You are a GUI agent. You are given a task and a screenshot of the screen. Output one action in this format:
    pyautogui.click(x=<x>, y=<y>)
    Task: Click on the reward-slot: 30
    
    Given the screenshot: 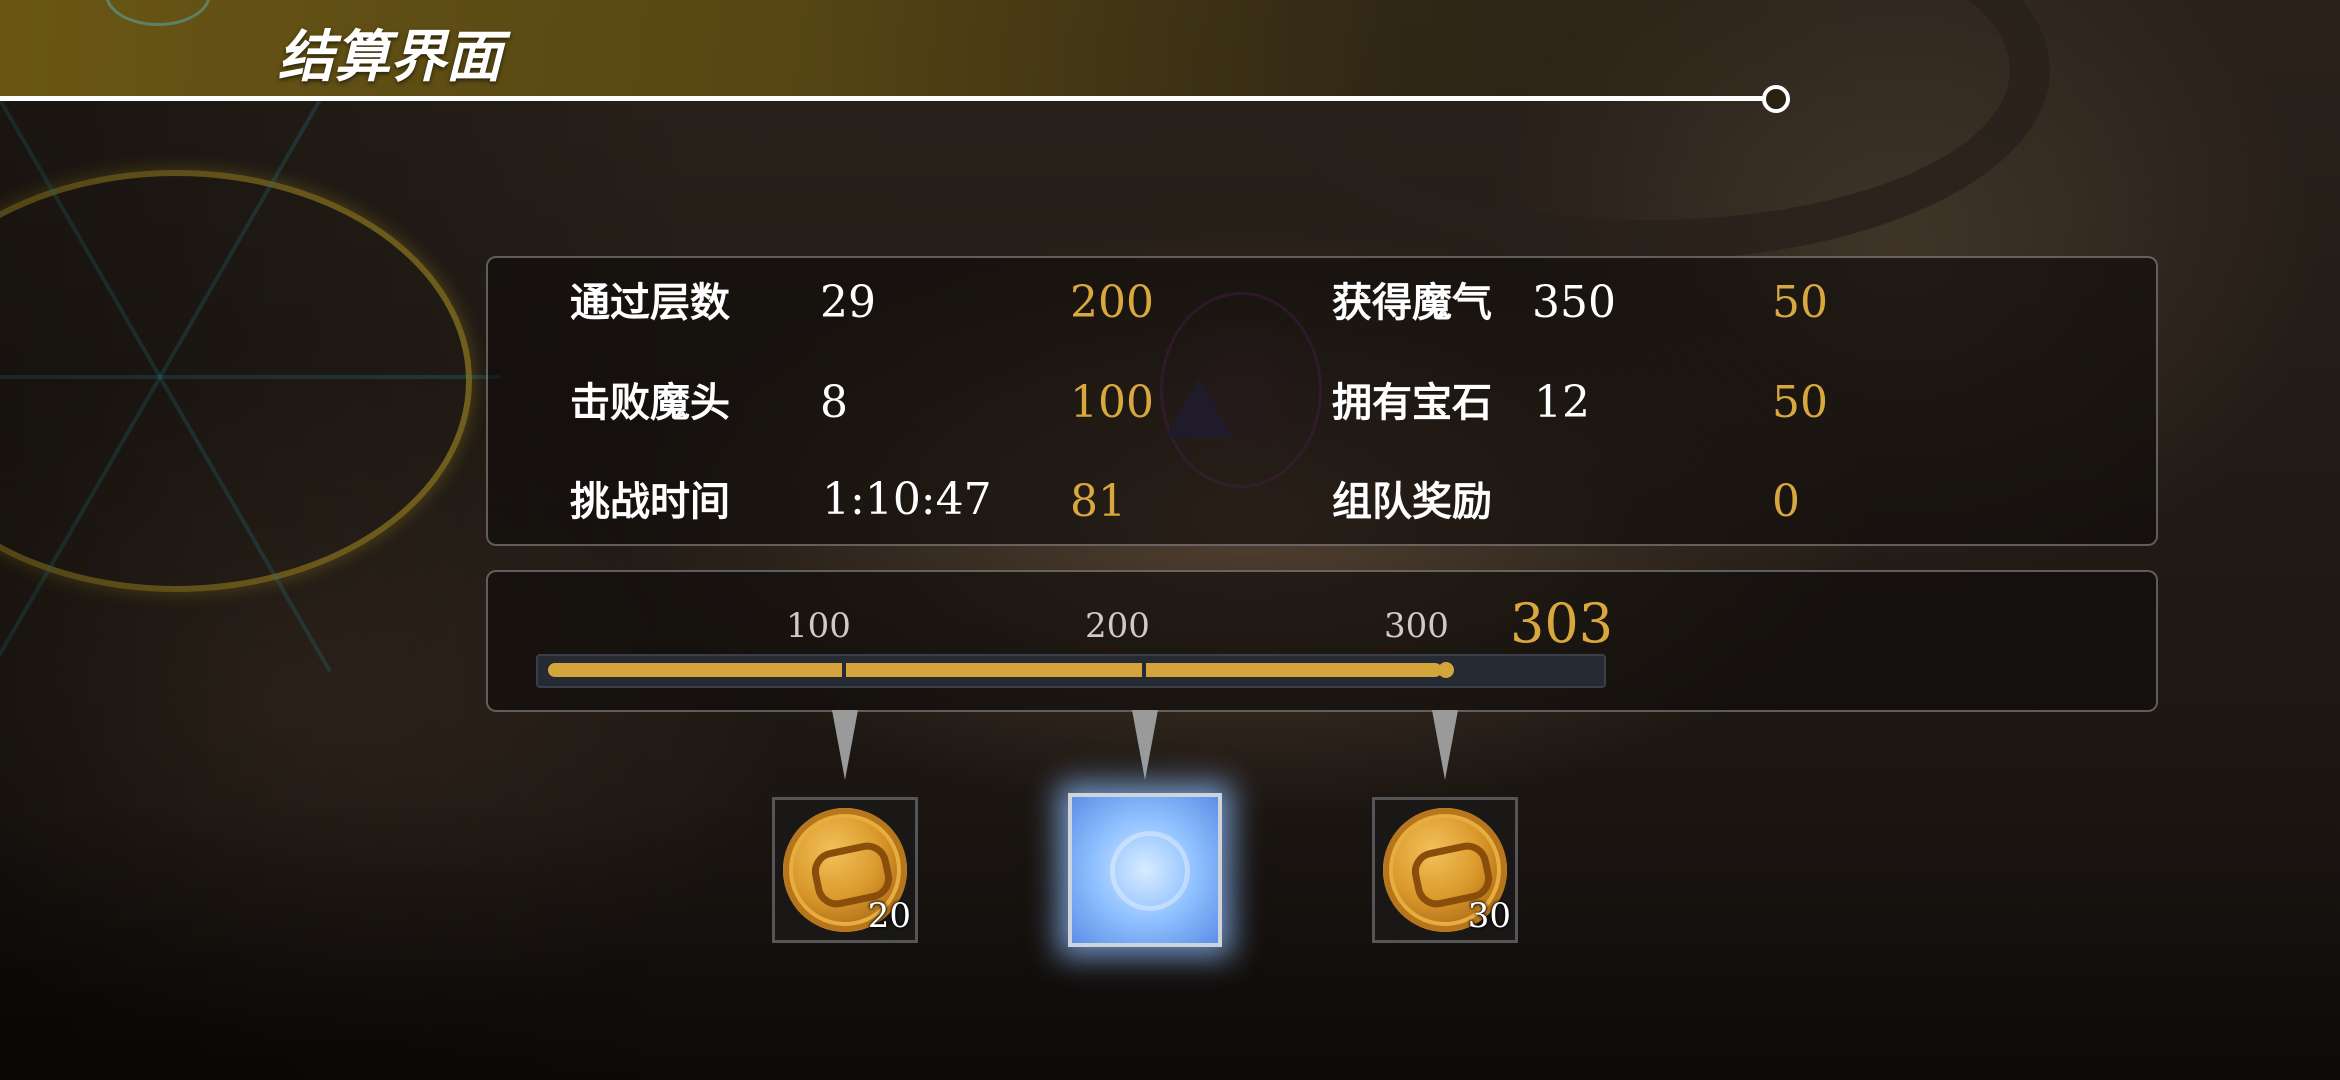 What is the action you would take?
    pyautogui.click(x=1445, y=870)
    